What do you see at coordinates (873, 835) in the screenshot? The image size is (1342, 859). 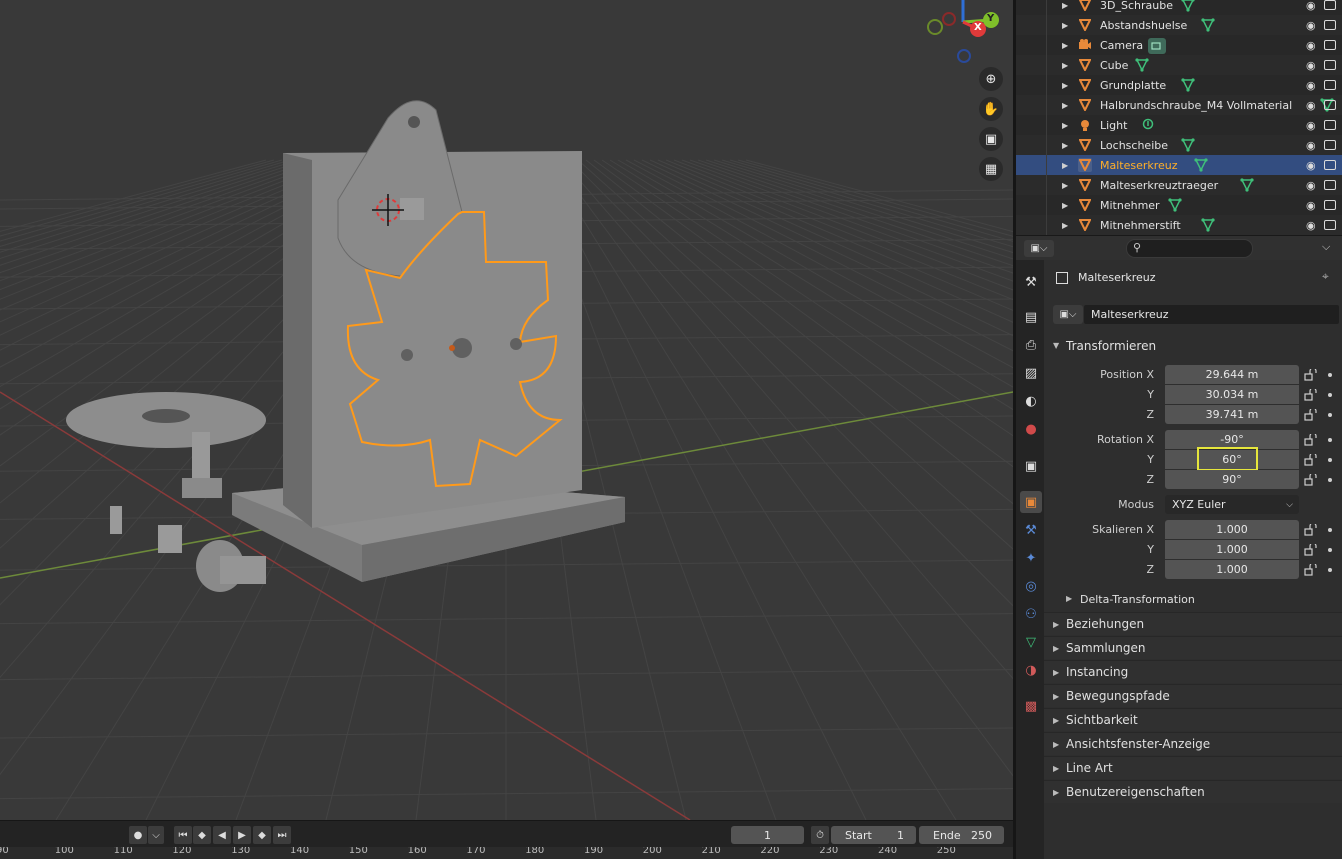 I see `start-frame-field: Start 1` at bounding box center [873, 835].